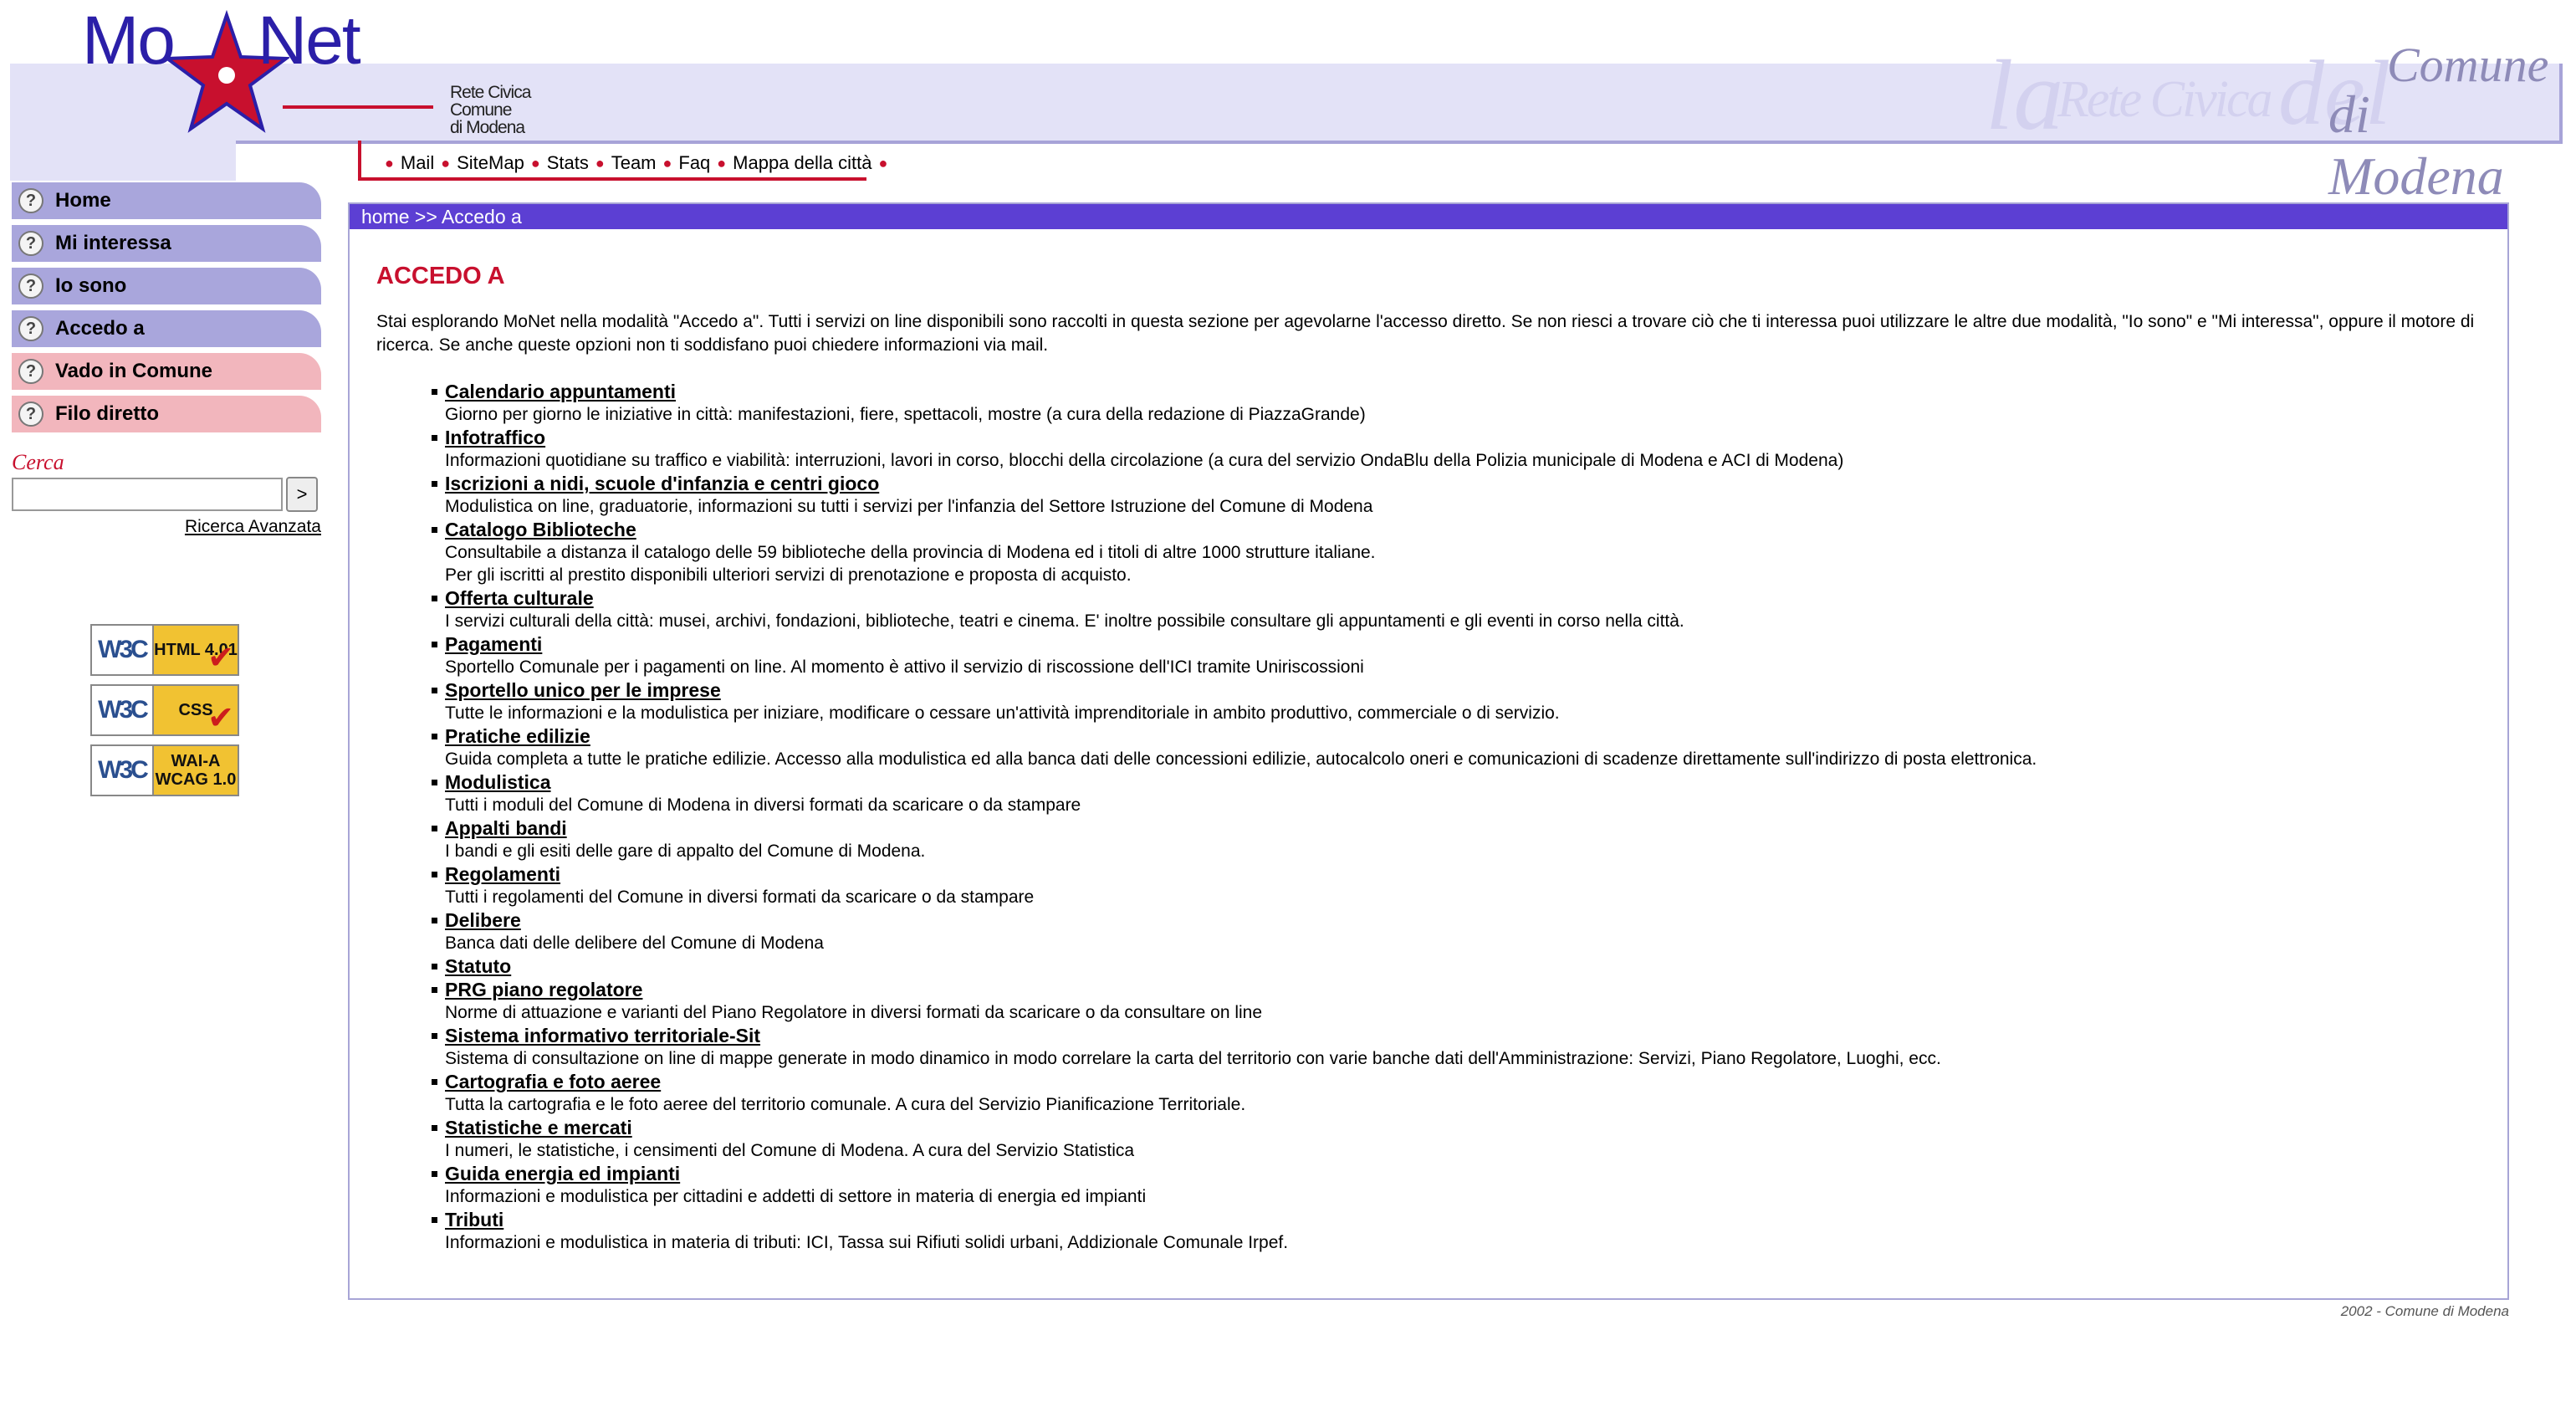  I want to click on service-link: Guida energia ed impianti, so click(1463, 1174).